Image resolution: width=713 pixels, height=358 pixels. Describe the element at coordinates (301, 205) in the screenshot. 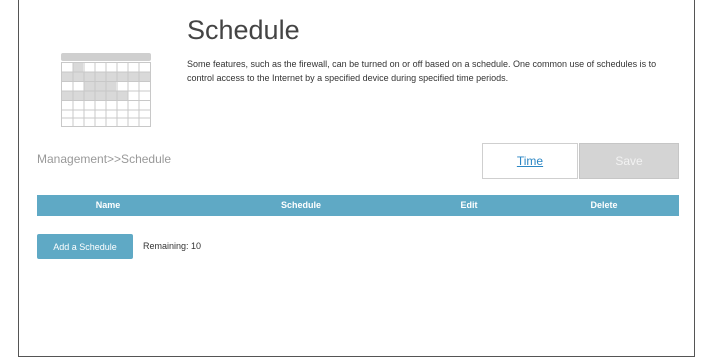

I see `column-header-schedule: Schedule` at that location.